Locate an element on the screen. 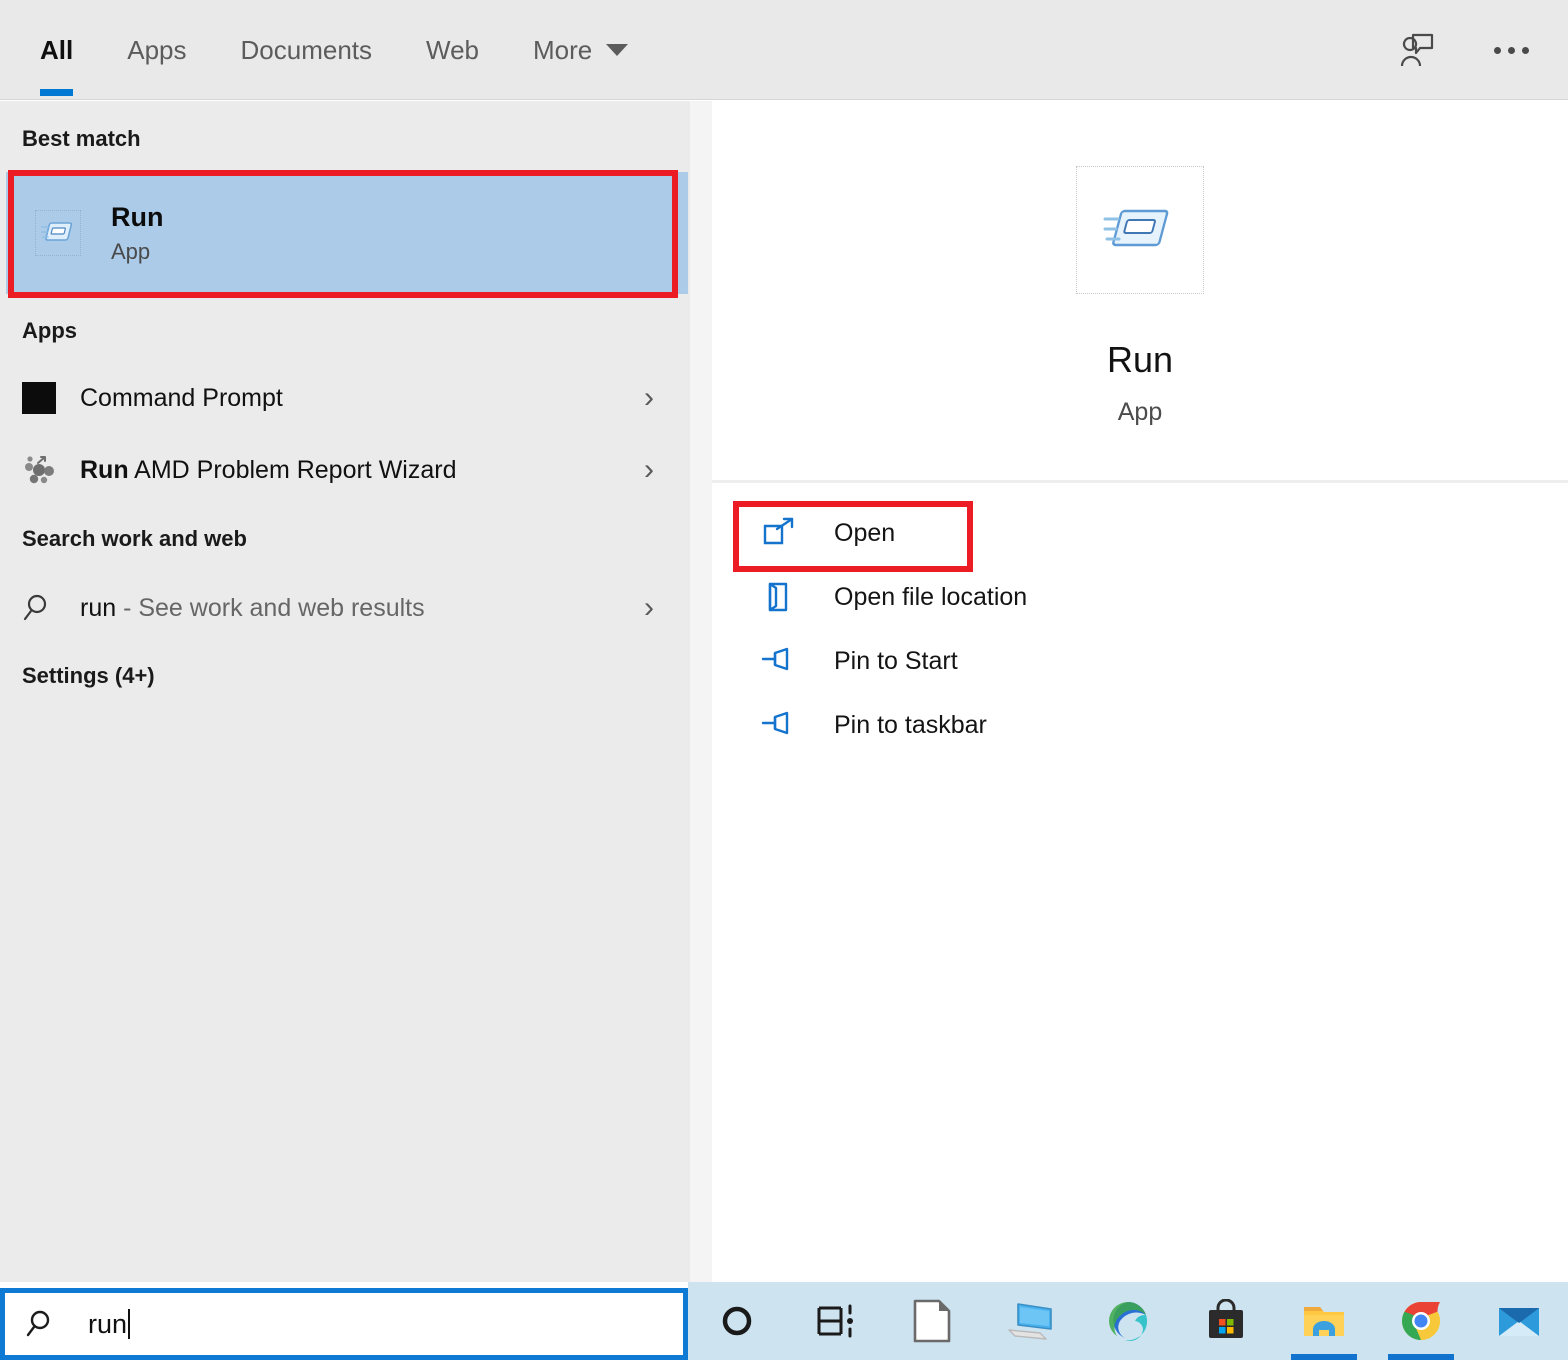 The width and height of the screenshot is (1568, 1360). action-pin-to-taskbar: Pin to taskbar is located at coordinates (1140, 725).